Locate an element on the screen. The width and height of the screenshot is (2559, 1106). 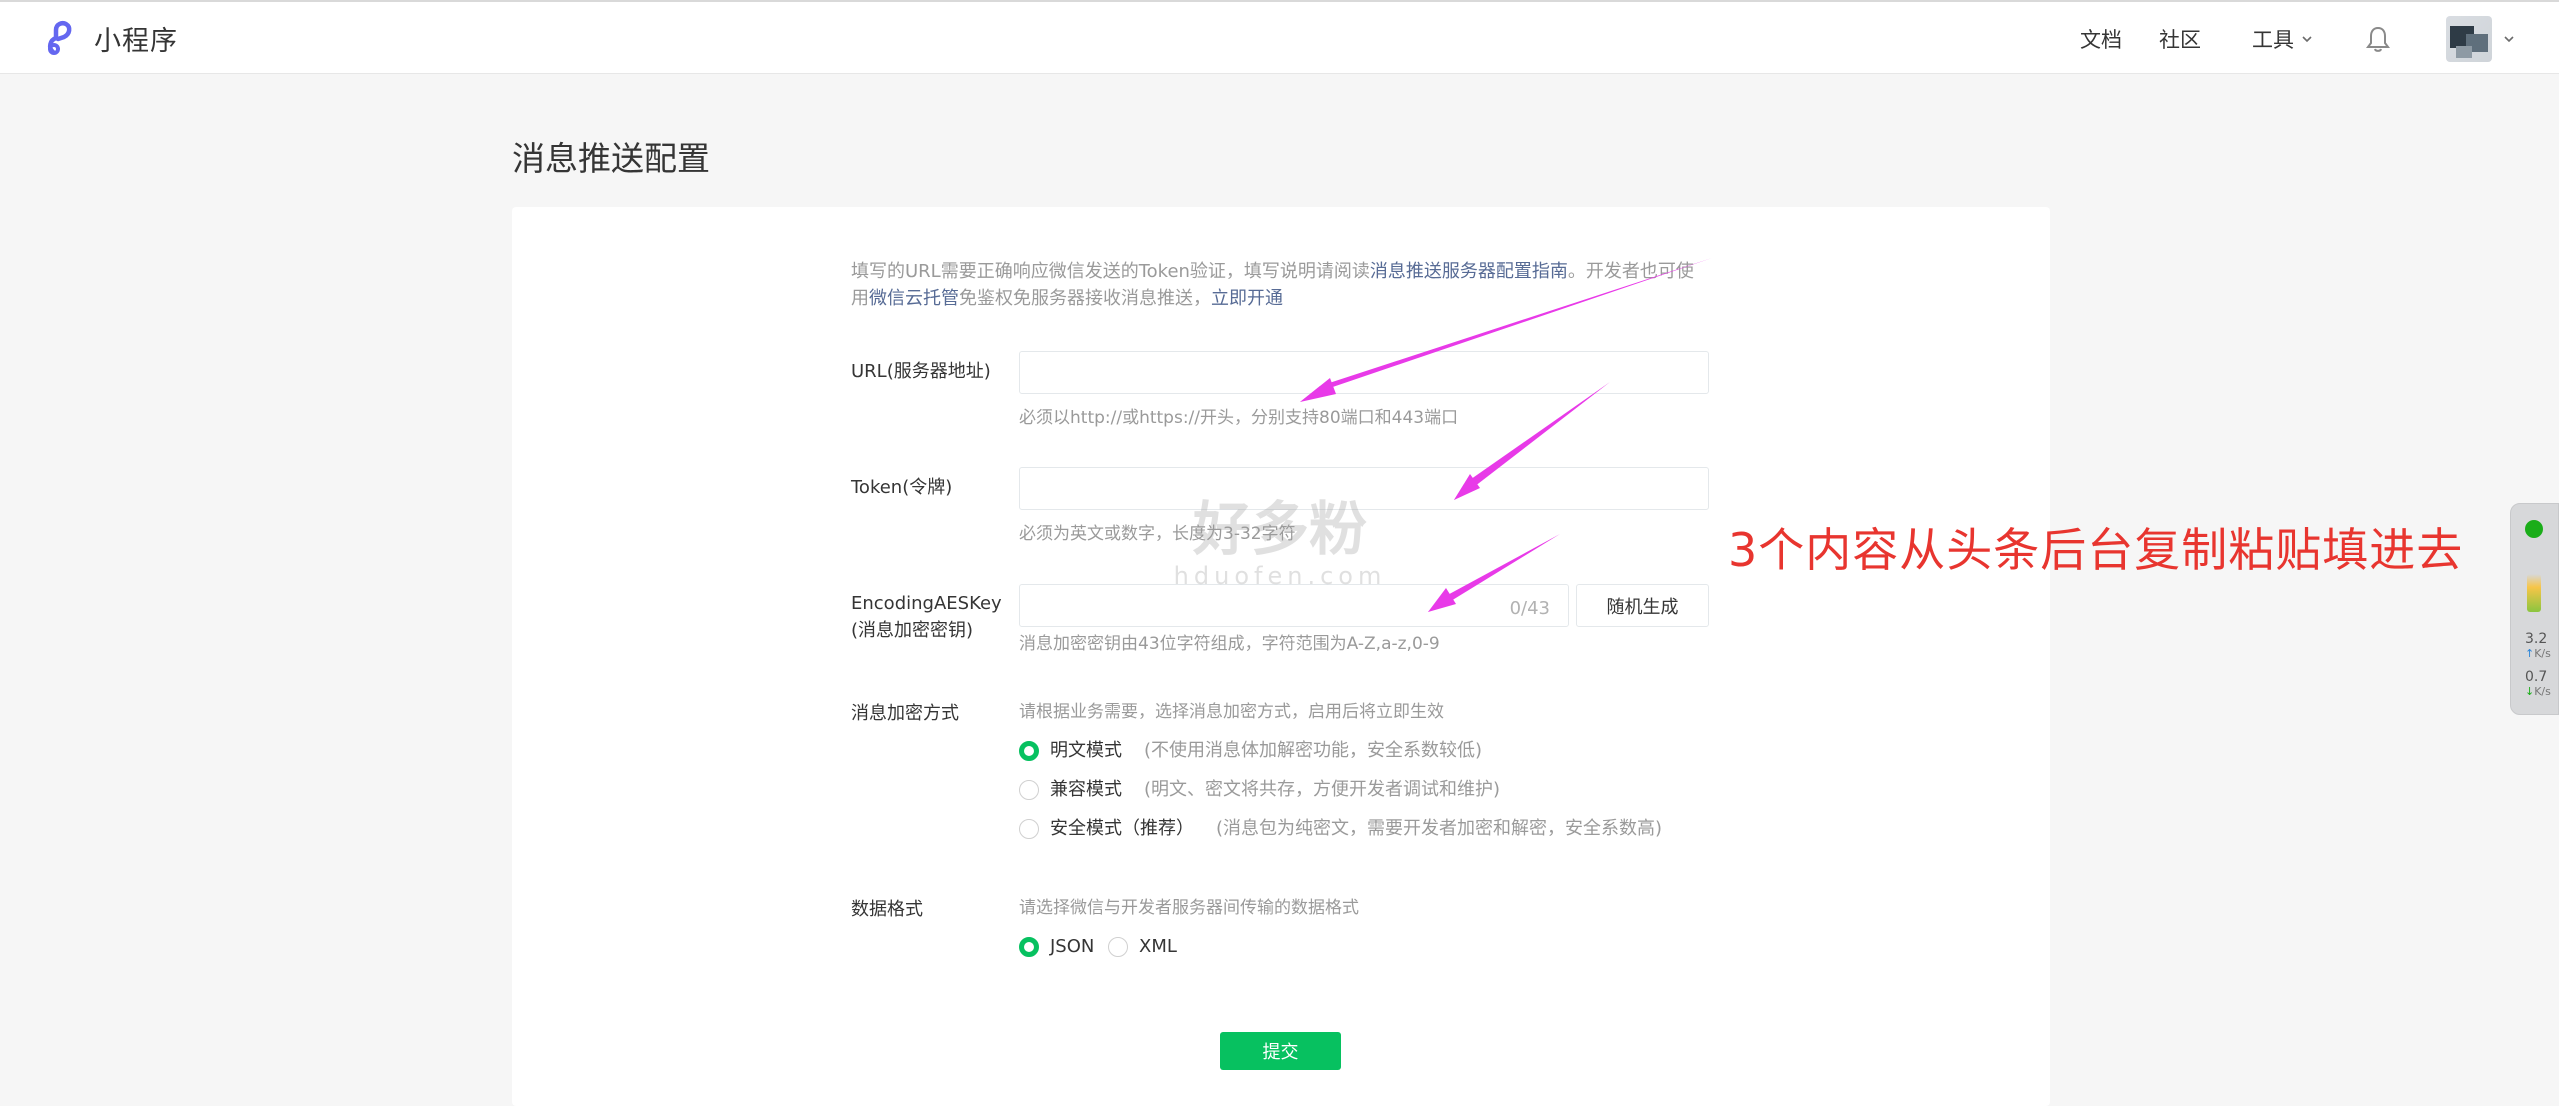
enable-now-link: 立即开通 is located at coordinates (1247, 298).